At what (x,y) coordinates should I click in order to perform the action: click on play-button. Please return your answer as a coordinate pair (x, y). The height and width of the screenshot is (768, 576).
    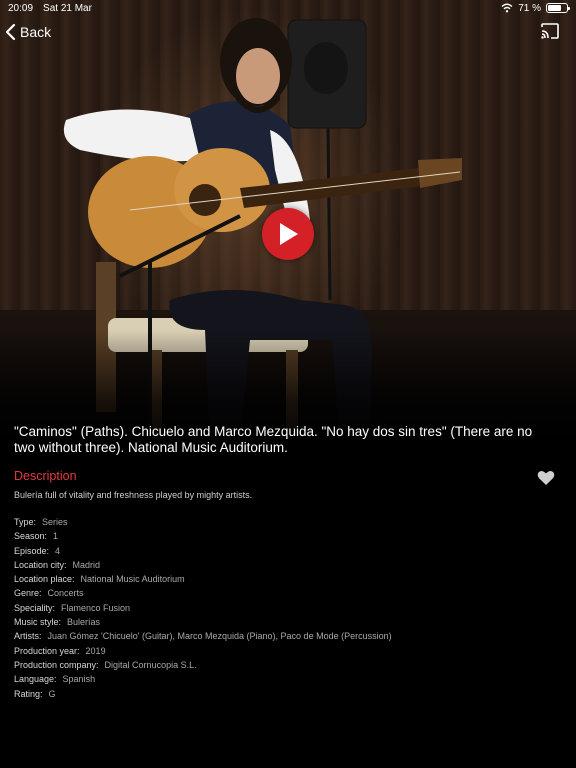
    Looking at the image, I should click on (288, 234).